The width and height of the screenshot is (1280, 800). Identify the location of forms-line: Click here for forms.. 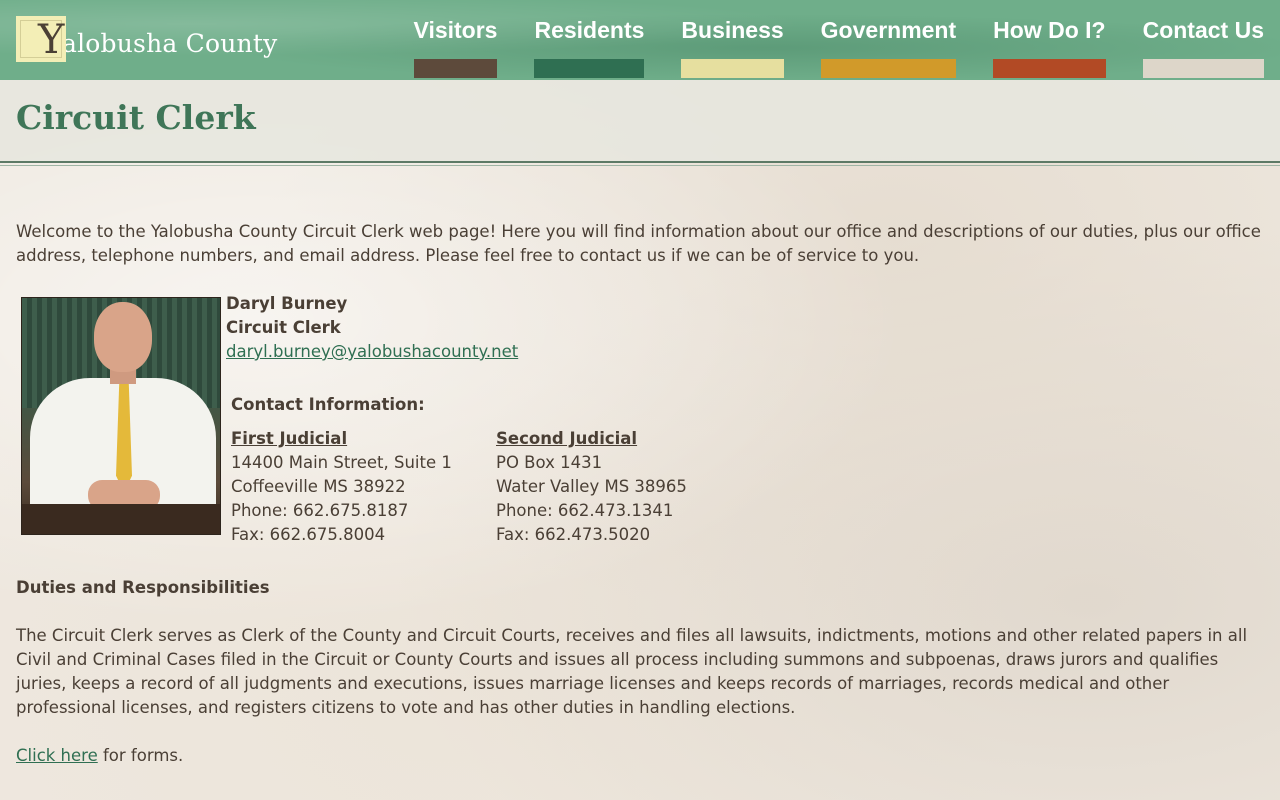
(99, 756).